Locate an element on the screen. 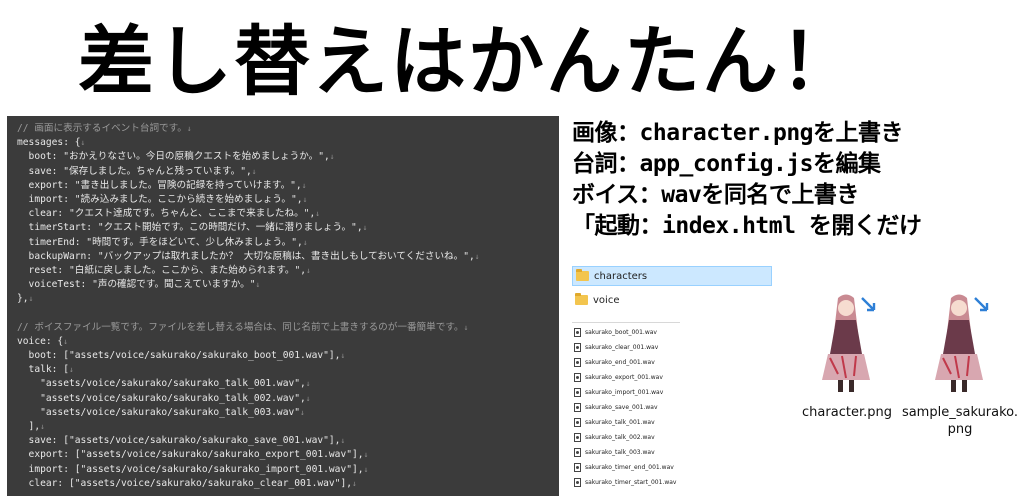 Image resolution: width=1024 pixels, height=501 pixels. folder-label: characters is located at coordinates (621, 276).